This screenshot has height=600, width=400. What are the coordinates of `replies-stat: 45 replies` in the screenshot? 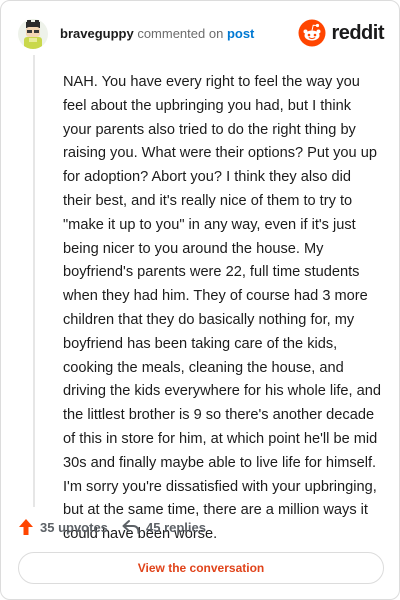 It's located at (164, 527).